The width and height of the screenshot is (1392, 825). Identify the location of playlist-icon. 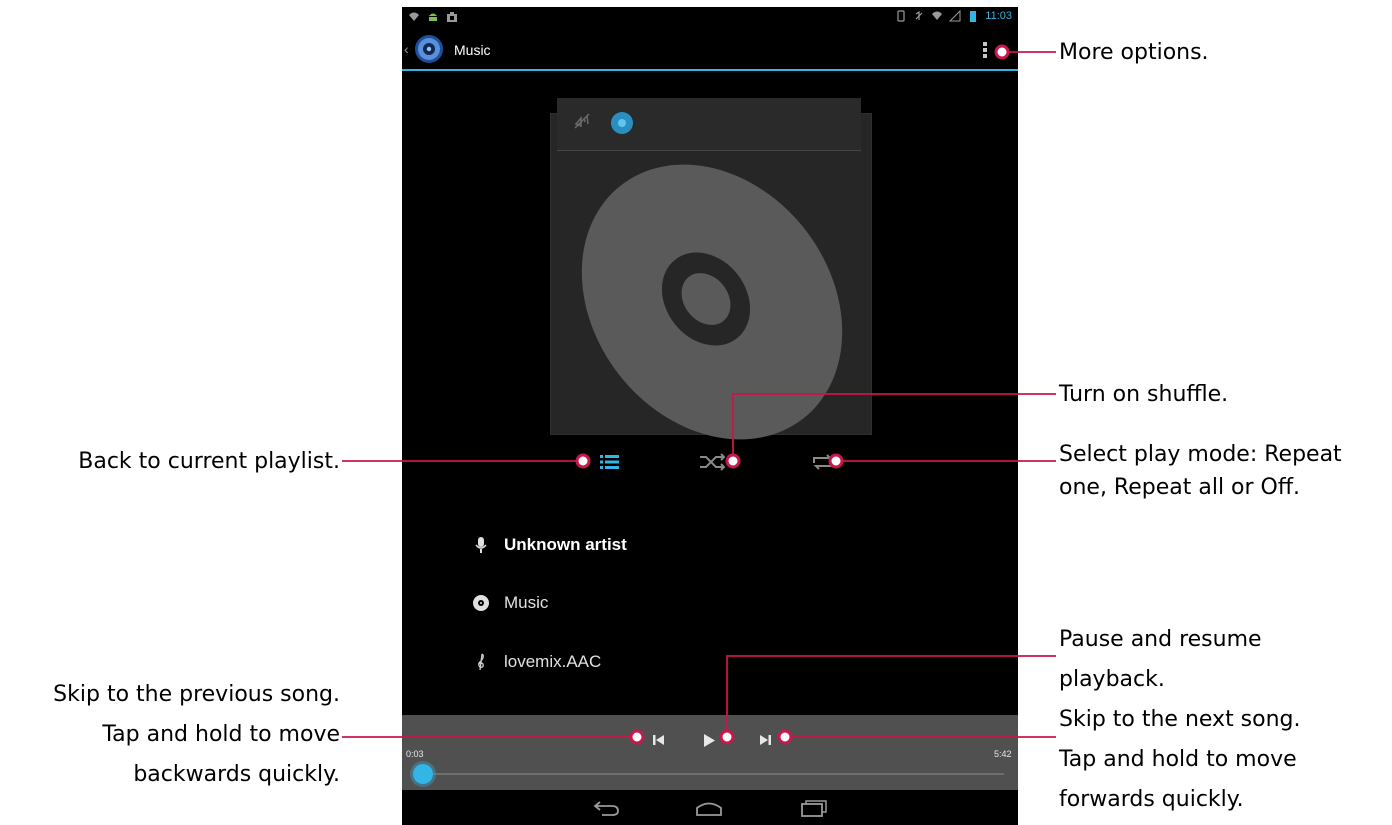
(609, 462).